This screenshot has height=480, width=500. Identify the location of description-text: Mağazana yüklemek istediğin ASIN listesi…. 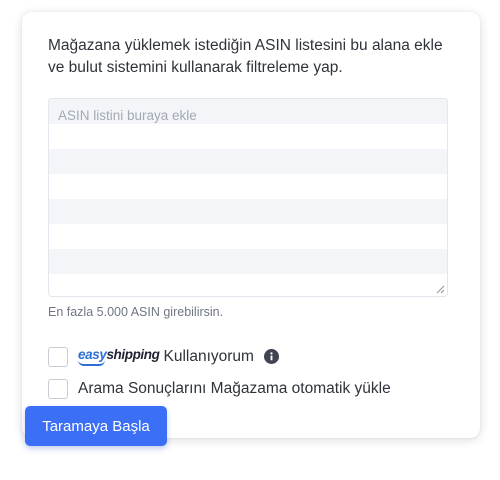
(245, 56).